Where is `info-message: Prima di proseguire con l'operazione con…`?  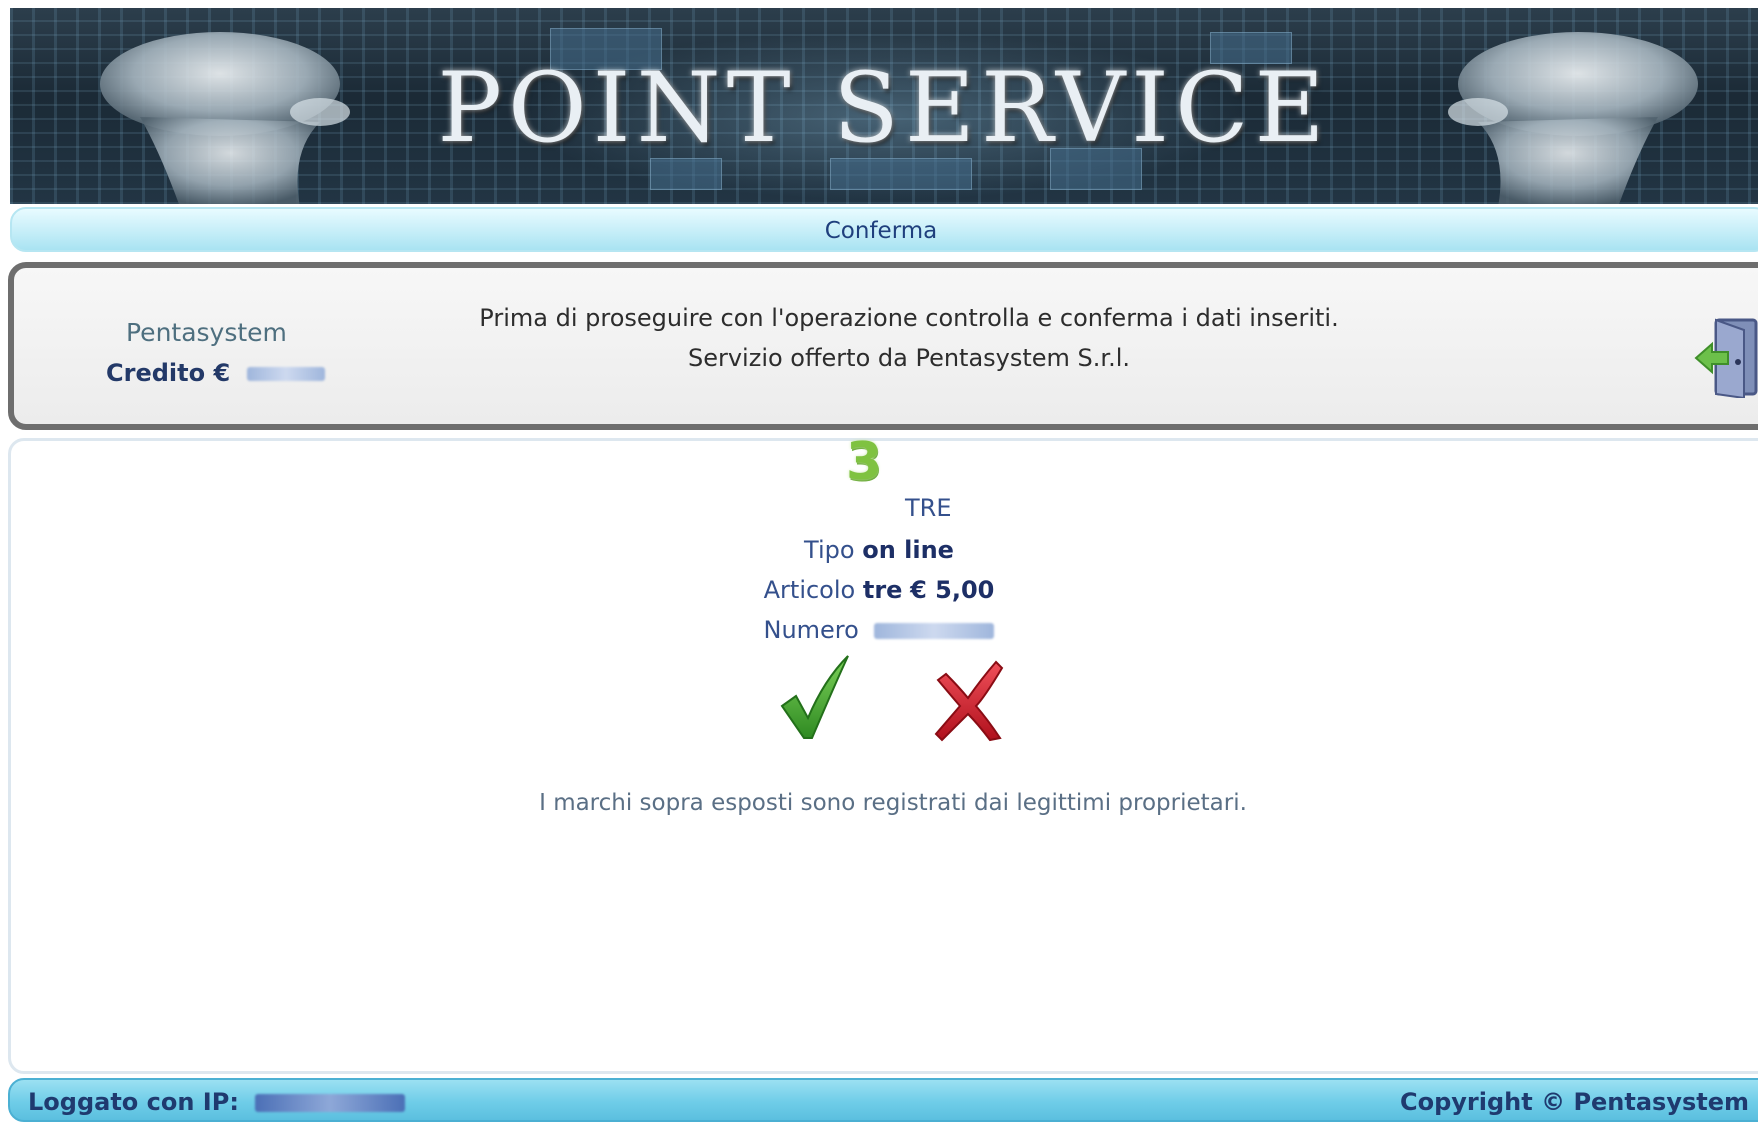 info-message: Prima di proseguire con l'operazione con… is located at coordinates (909, 338).